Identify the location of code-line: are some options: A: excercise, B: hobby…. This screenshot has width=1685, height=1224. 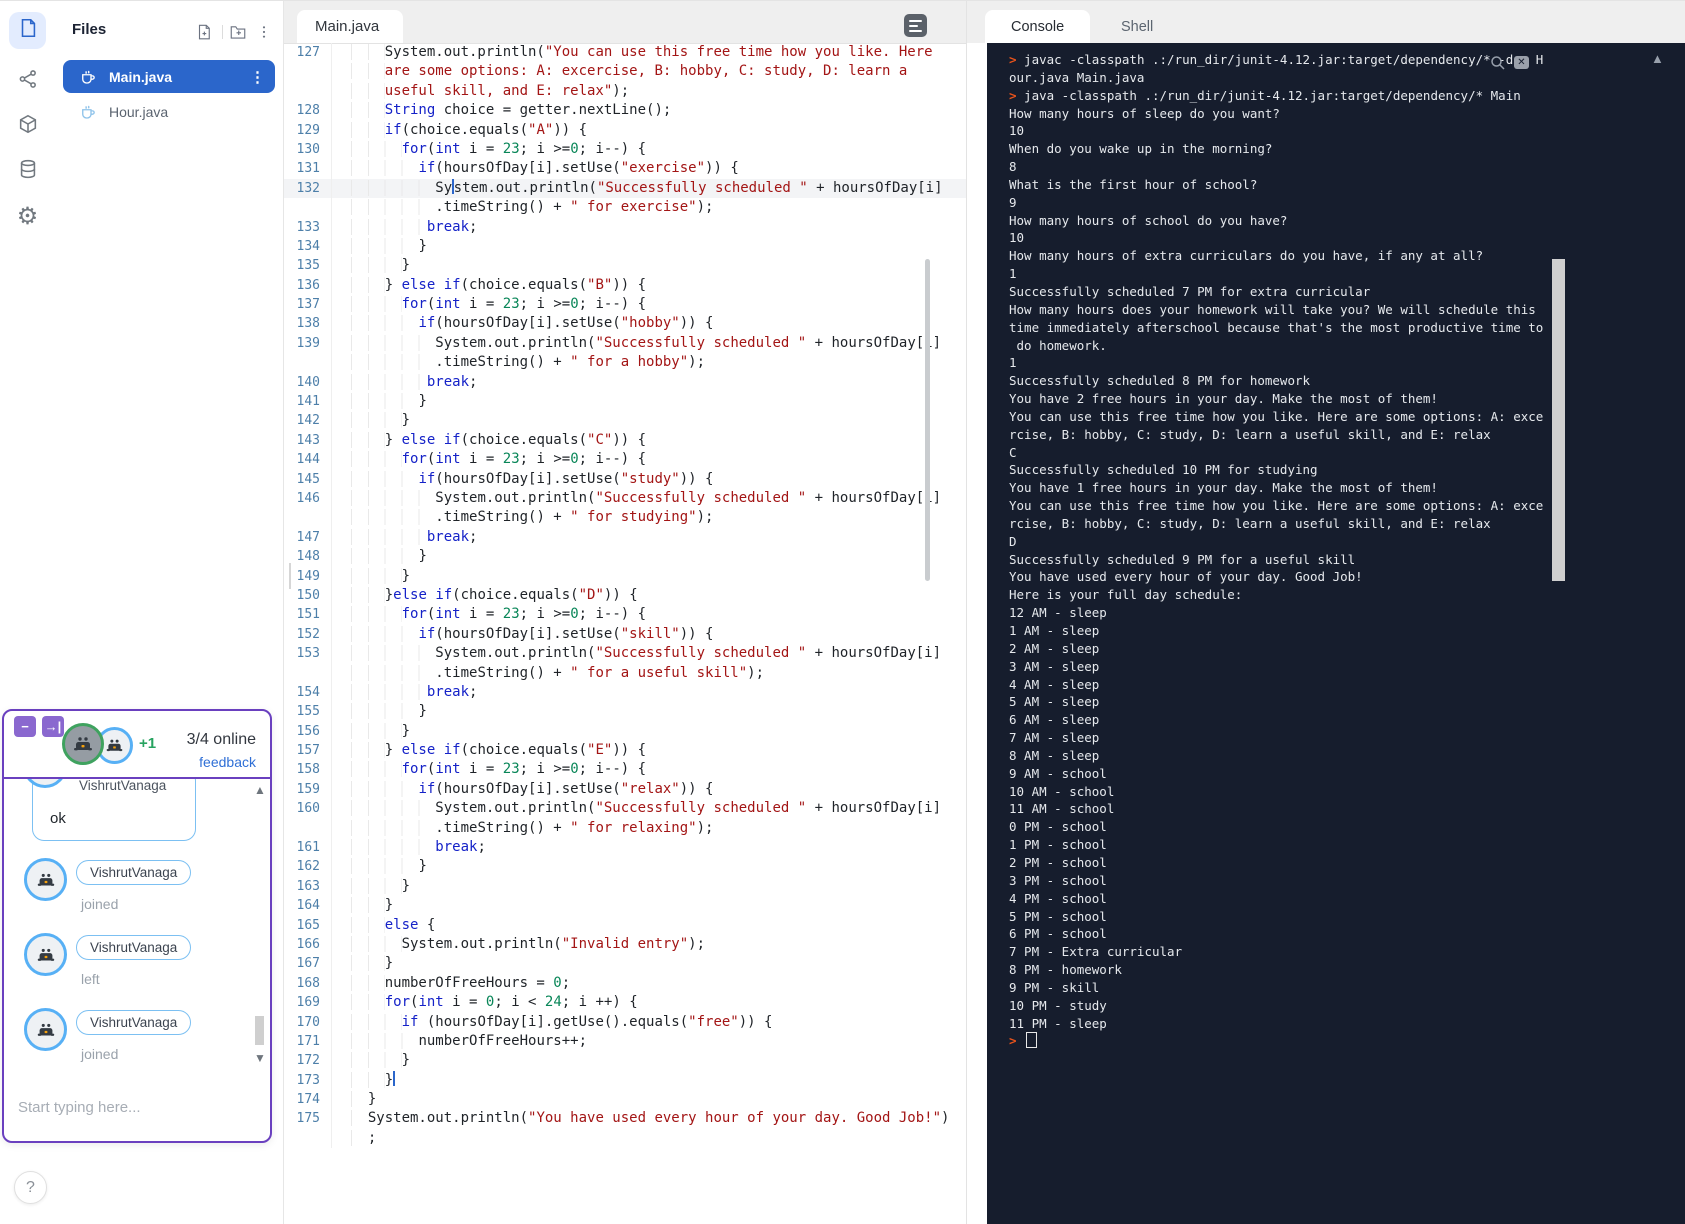
(625, 72).